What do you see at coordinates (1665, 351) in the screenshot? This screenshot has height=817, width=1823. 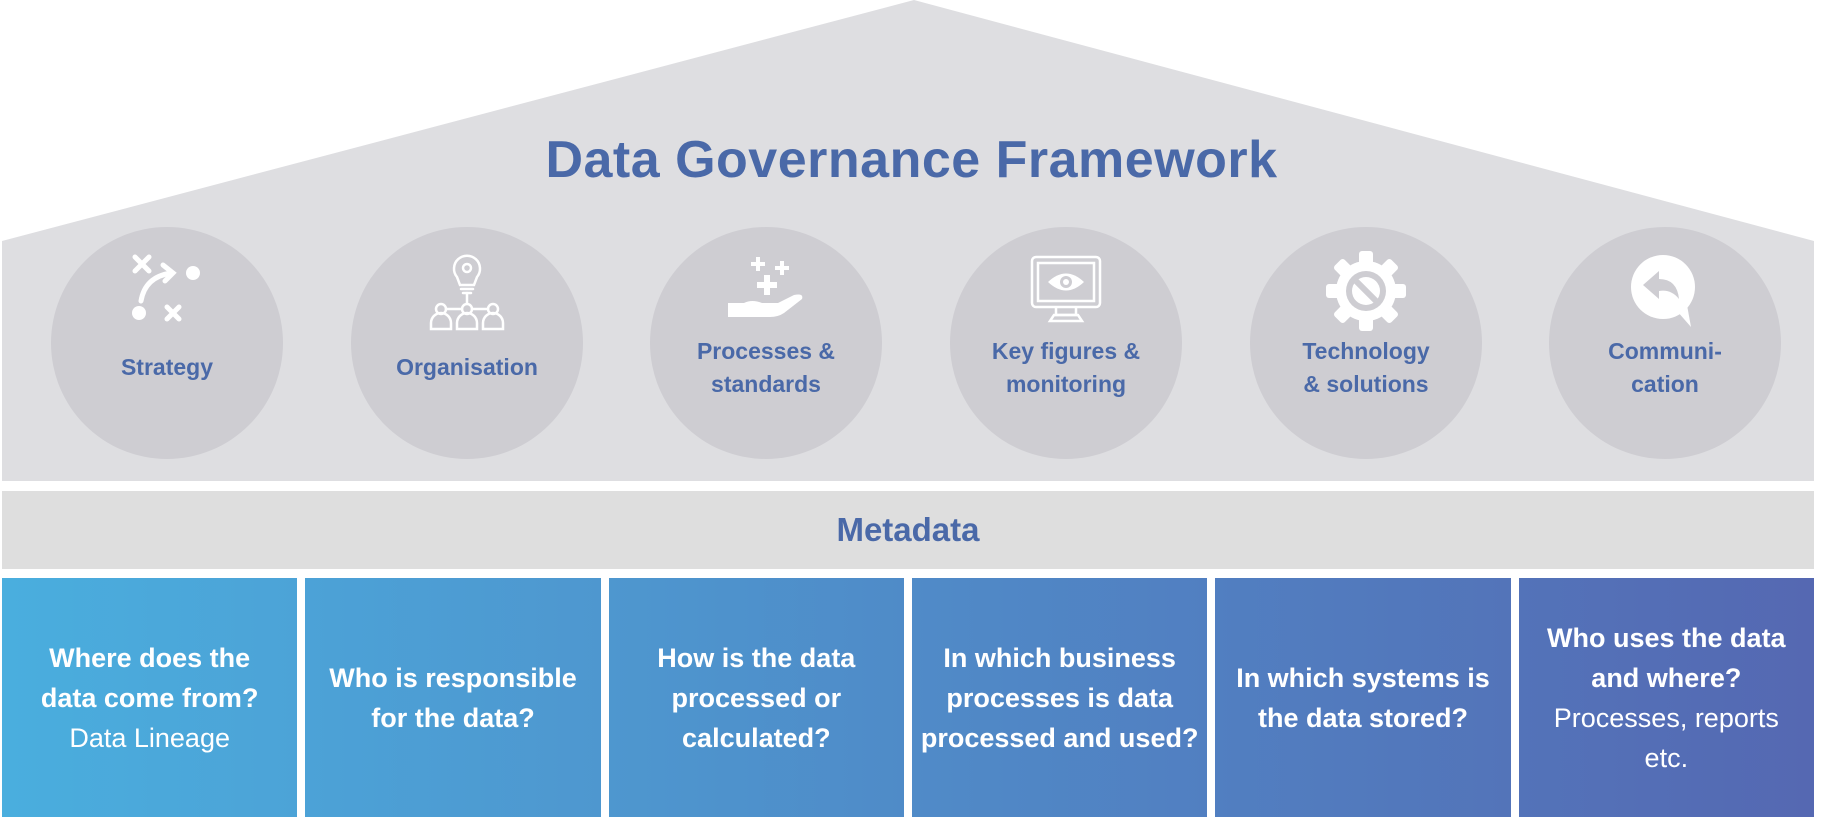 I see `pillar-label-line: Communi-` at bounding box center [1665, 351].